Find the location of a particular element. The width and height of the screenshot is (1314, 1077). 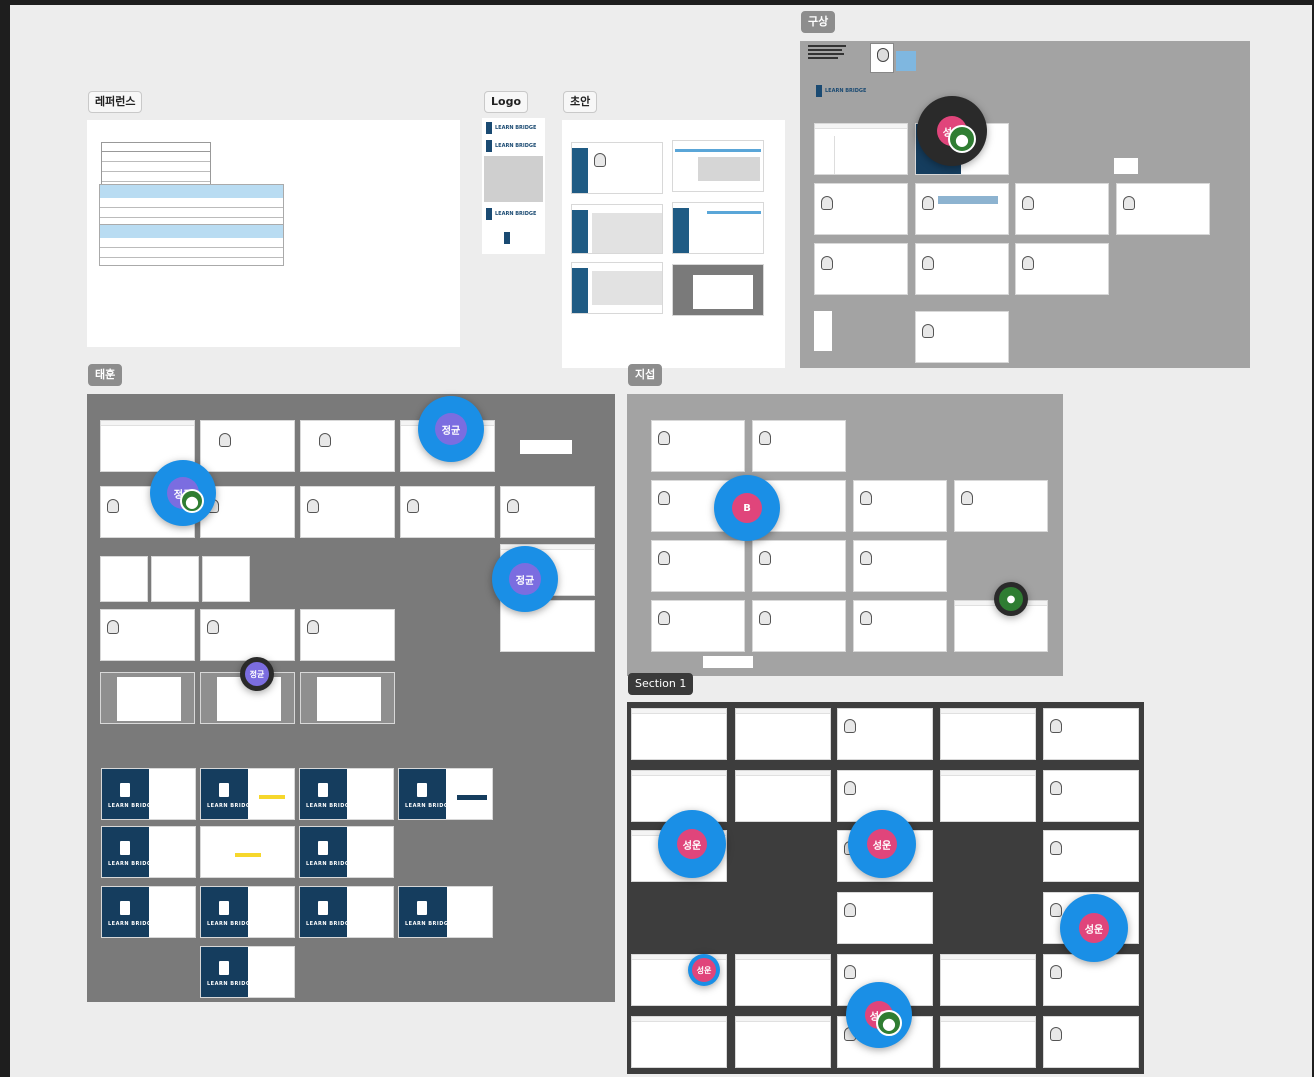

user-avatar-icon: ● is located at coordinates (962, 139).